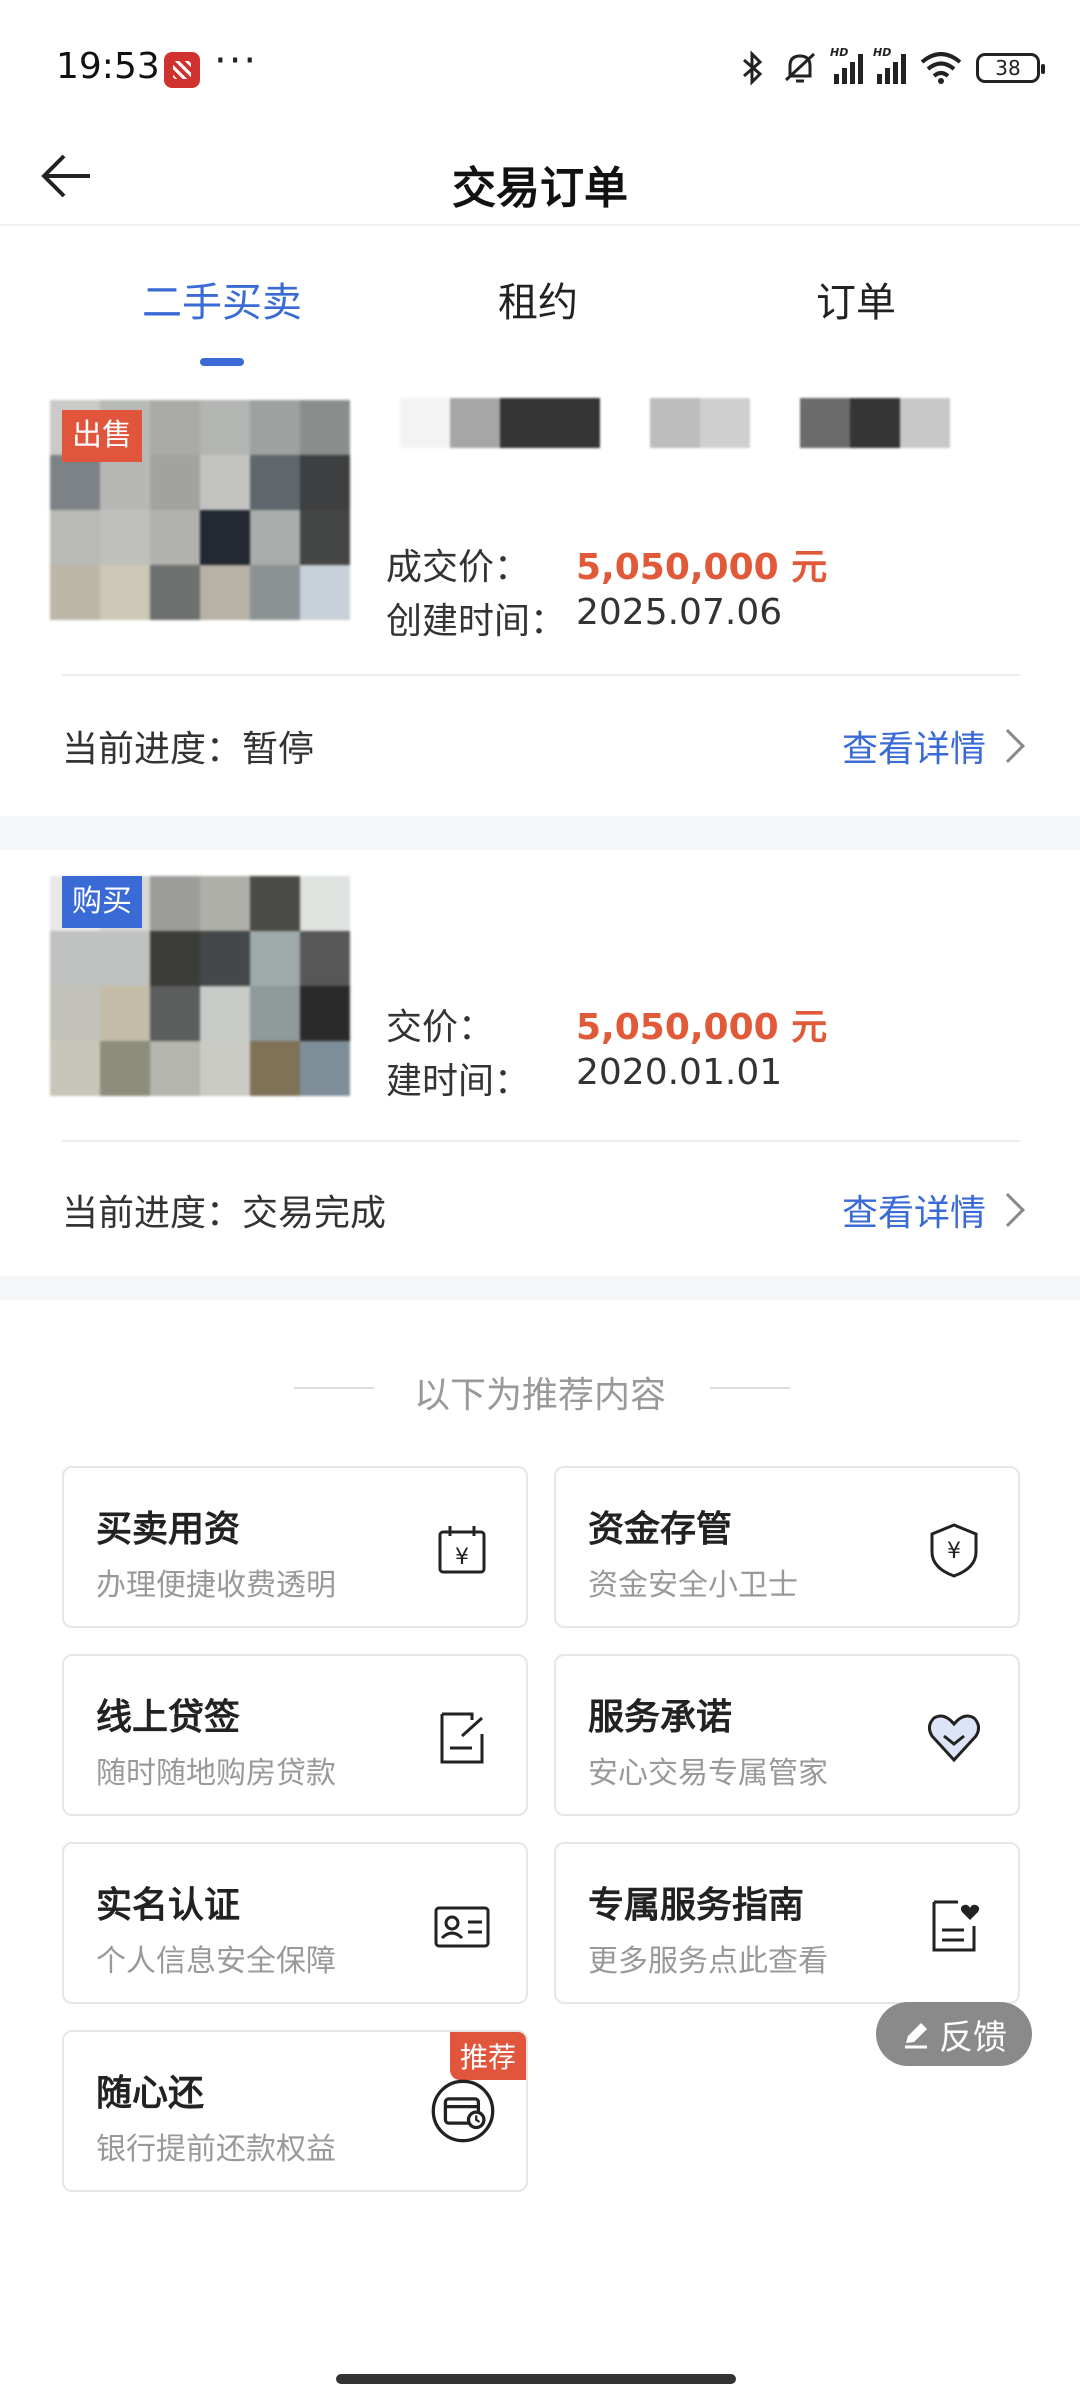 Image resolution: width=1080 pixels, height=2400 pixels. What do you see at coordinates (540, 188) in the screenshot?
I see `page-title: 交易订单` at bounding box center [540, 188].